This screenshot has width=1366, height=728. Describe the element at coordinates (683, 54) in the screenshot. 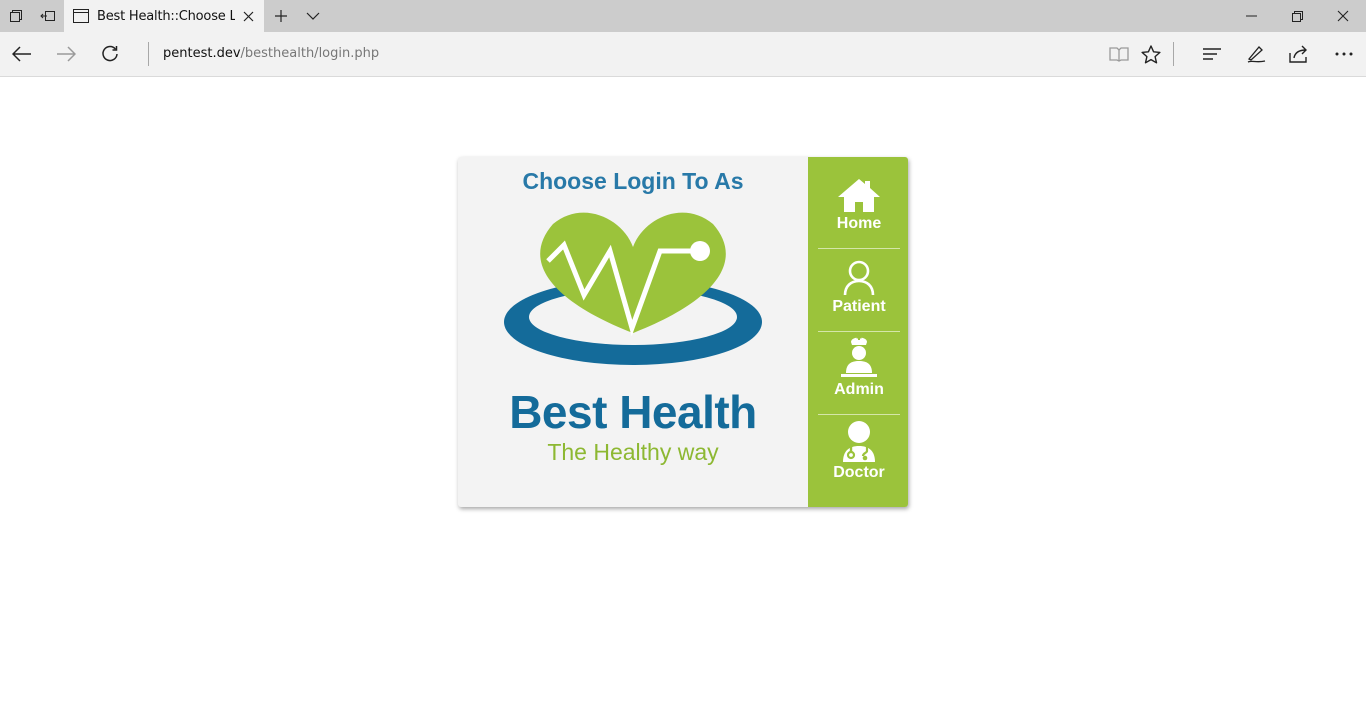

I see `navigation-bar: pentest.dev/besthealth/login.php` at that location.